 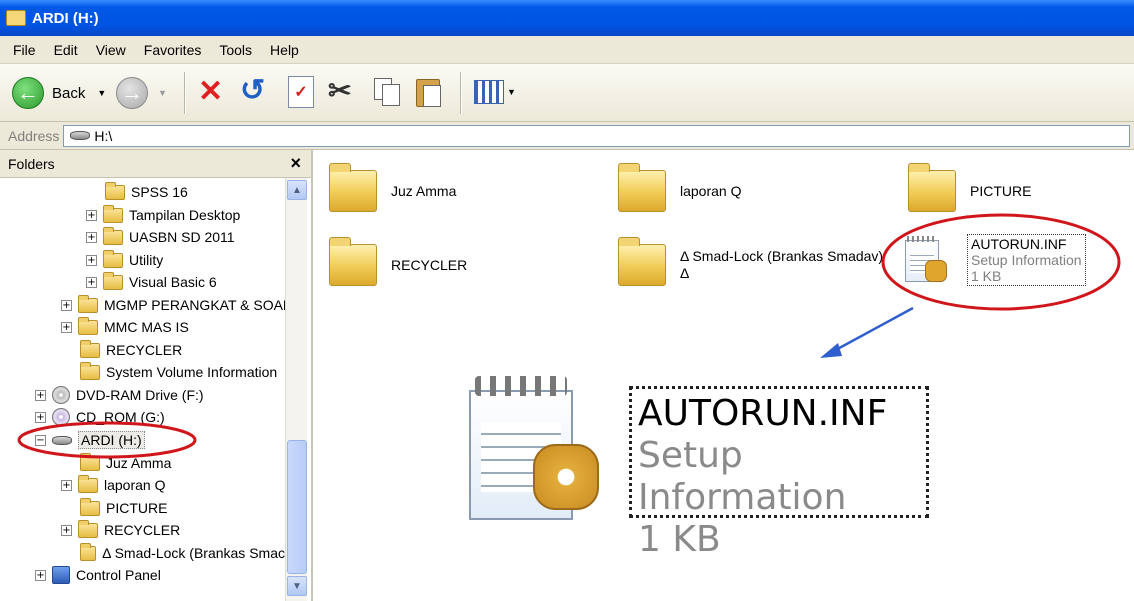 I want to click on folder-item: PICTURE, so click(x=970, y=187).